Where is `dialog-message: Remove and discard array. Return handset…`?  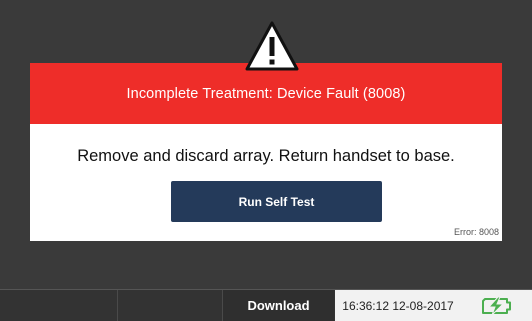 dialog-message: Remove and discard array. Return handset… is located at coordinates (266, 156).